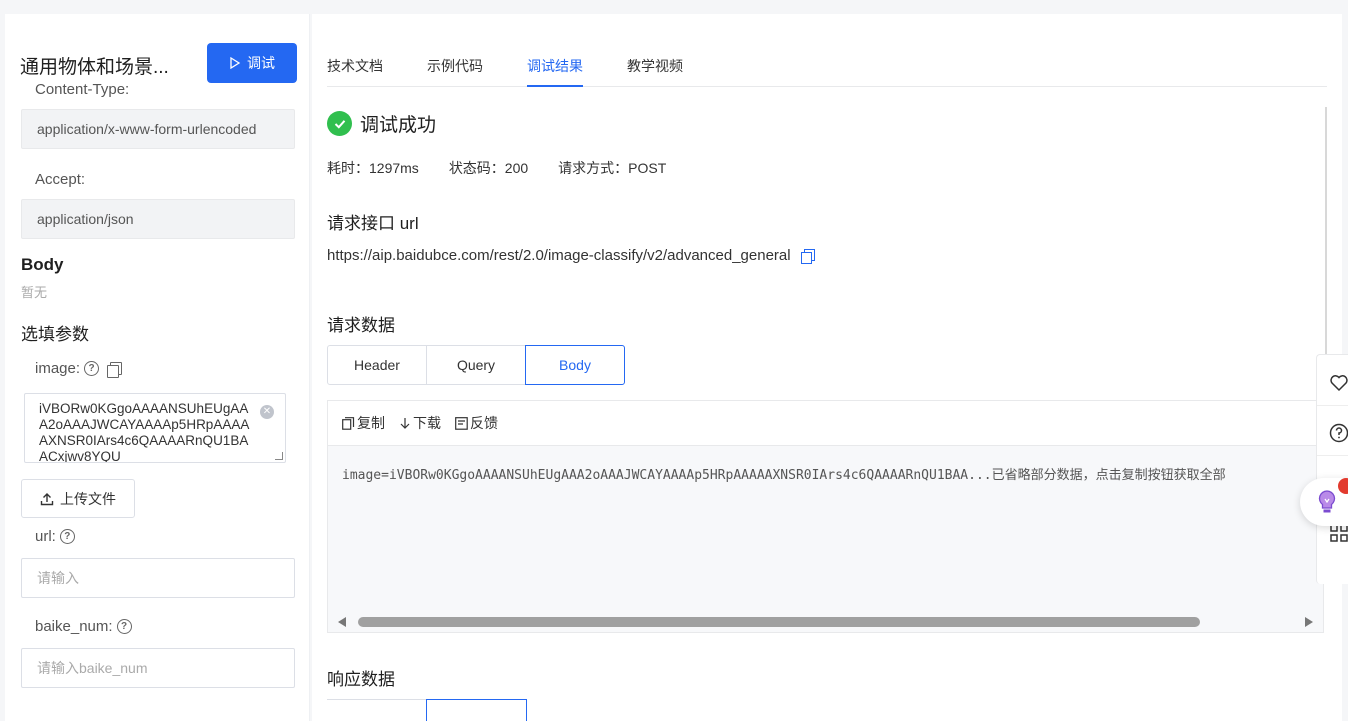 The height and width of the screenshot is (721, 1348). Describe the element at coordinates (575, 365) in the screenshot. I see `segment-body: Body` at that location.